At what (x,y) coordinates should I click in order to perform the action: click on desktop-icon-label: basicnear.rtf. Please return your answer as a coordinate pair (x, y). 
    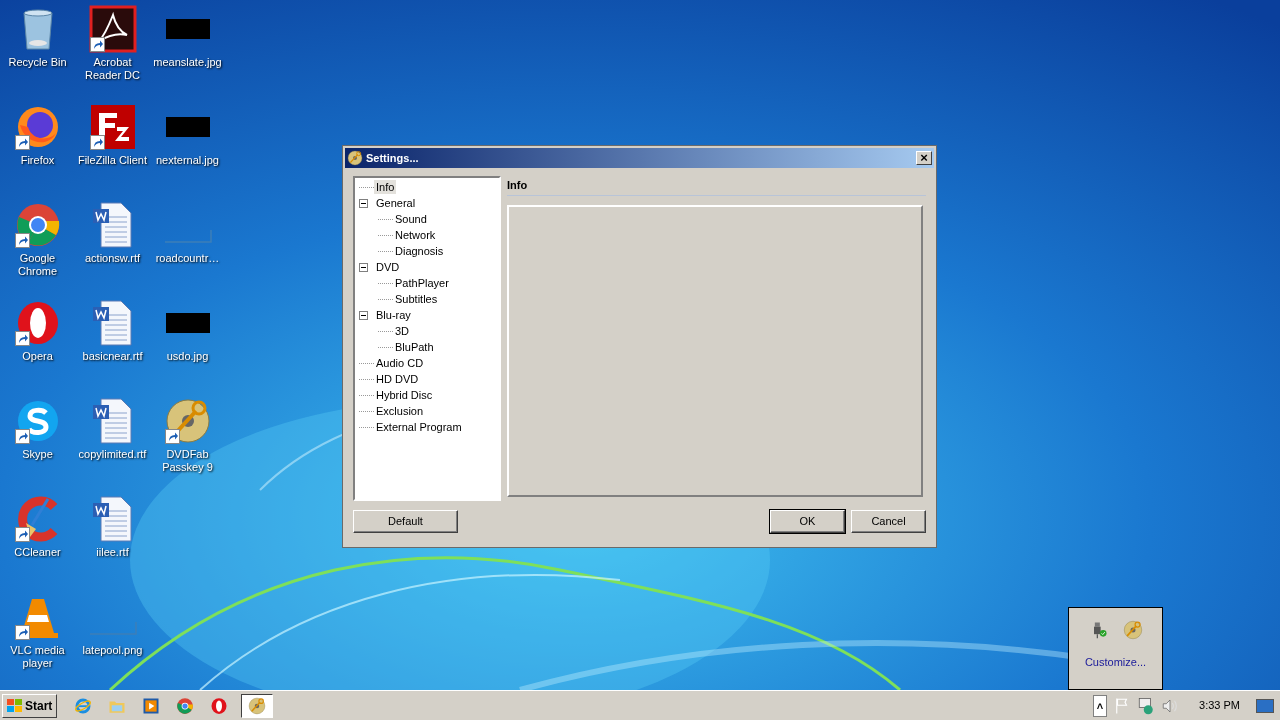
    Looking at the image, I should click on (112, 356).